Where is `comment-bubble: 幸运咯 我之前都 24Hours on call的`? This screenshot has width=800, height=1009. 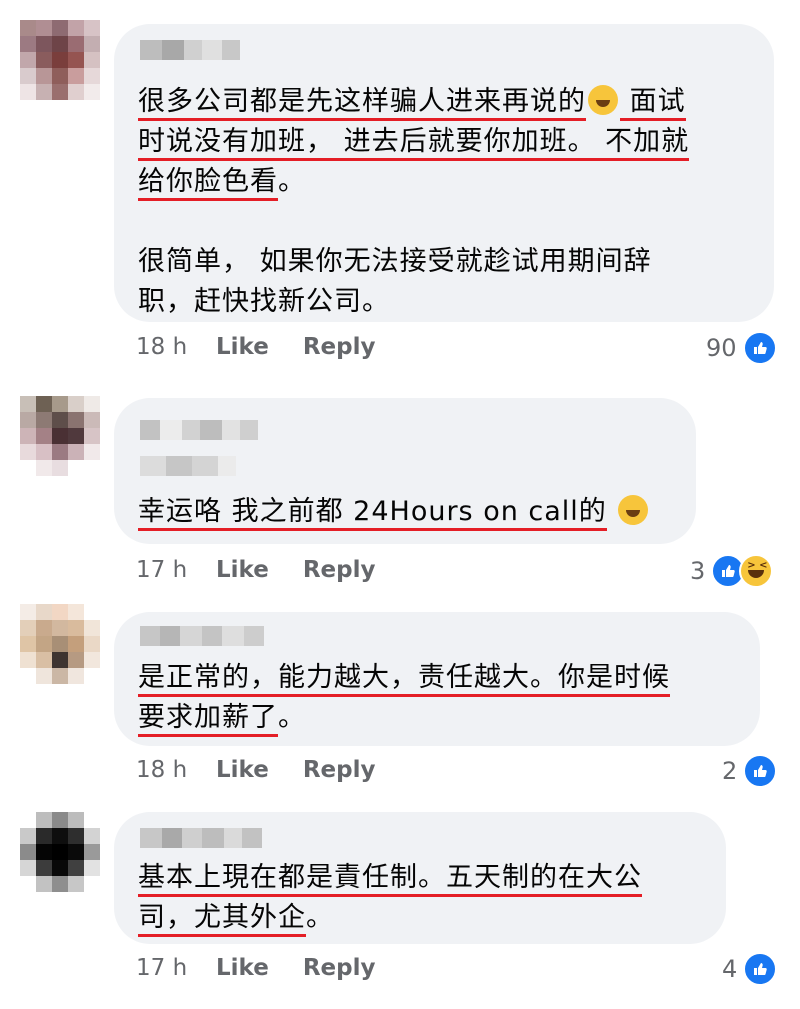
comment-bubble: 幸运咯 我之前都 24Hours on call的 is located at coordinates (405, 471).